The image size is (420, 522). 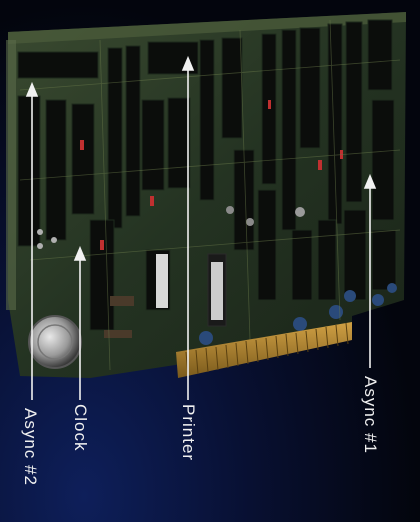 I want to click on label-async1: Async #1, so click(x=370, y=415).